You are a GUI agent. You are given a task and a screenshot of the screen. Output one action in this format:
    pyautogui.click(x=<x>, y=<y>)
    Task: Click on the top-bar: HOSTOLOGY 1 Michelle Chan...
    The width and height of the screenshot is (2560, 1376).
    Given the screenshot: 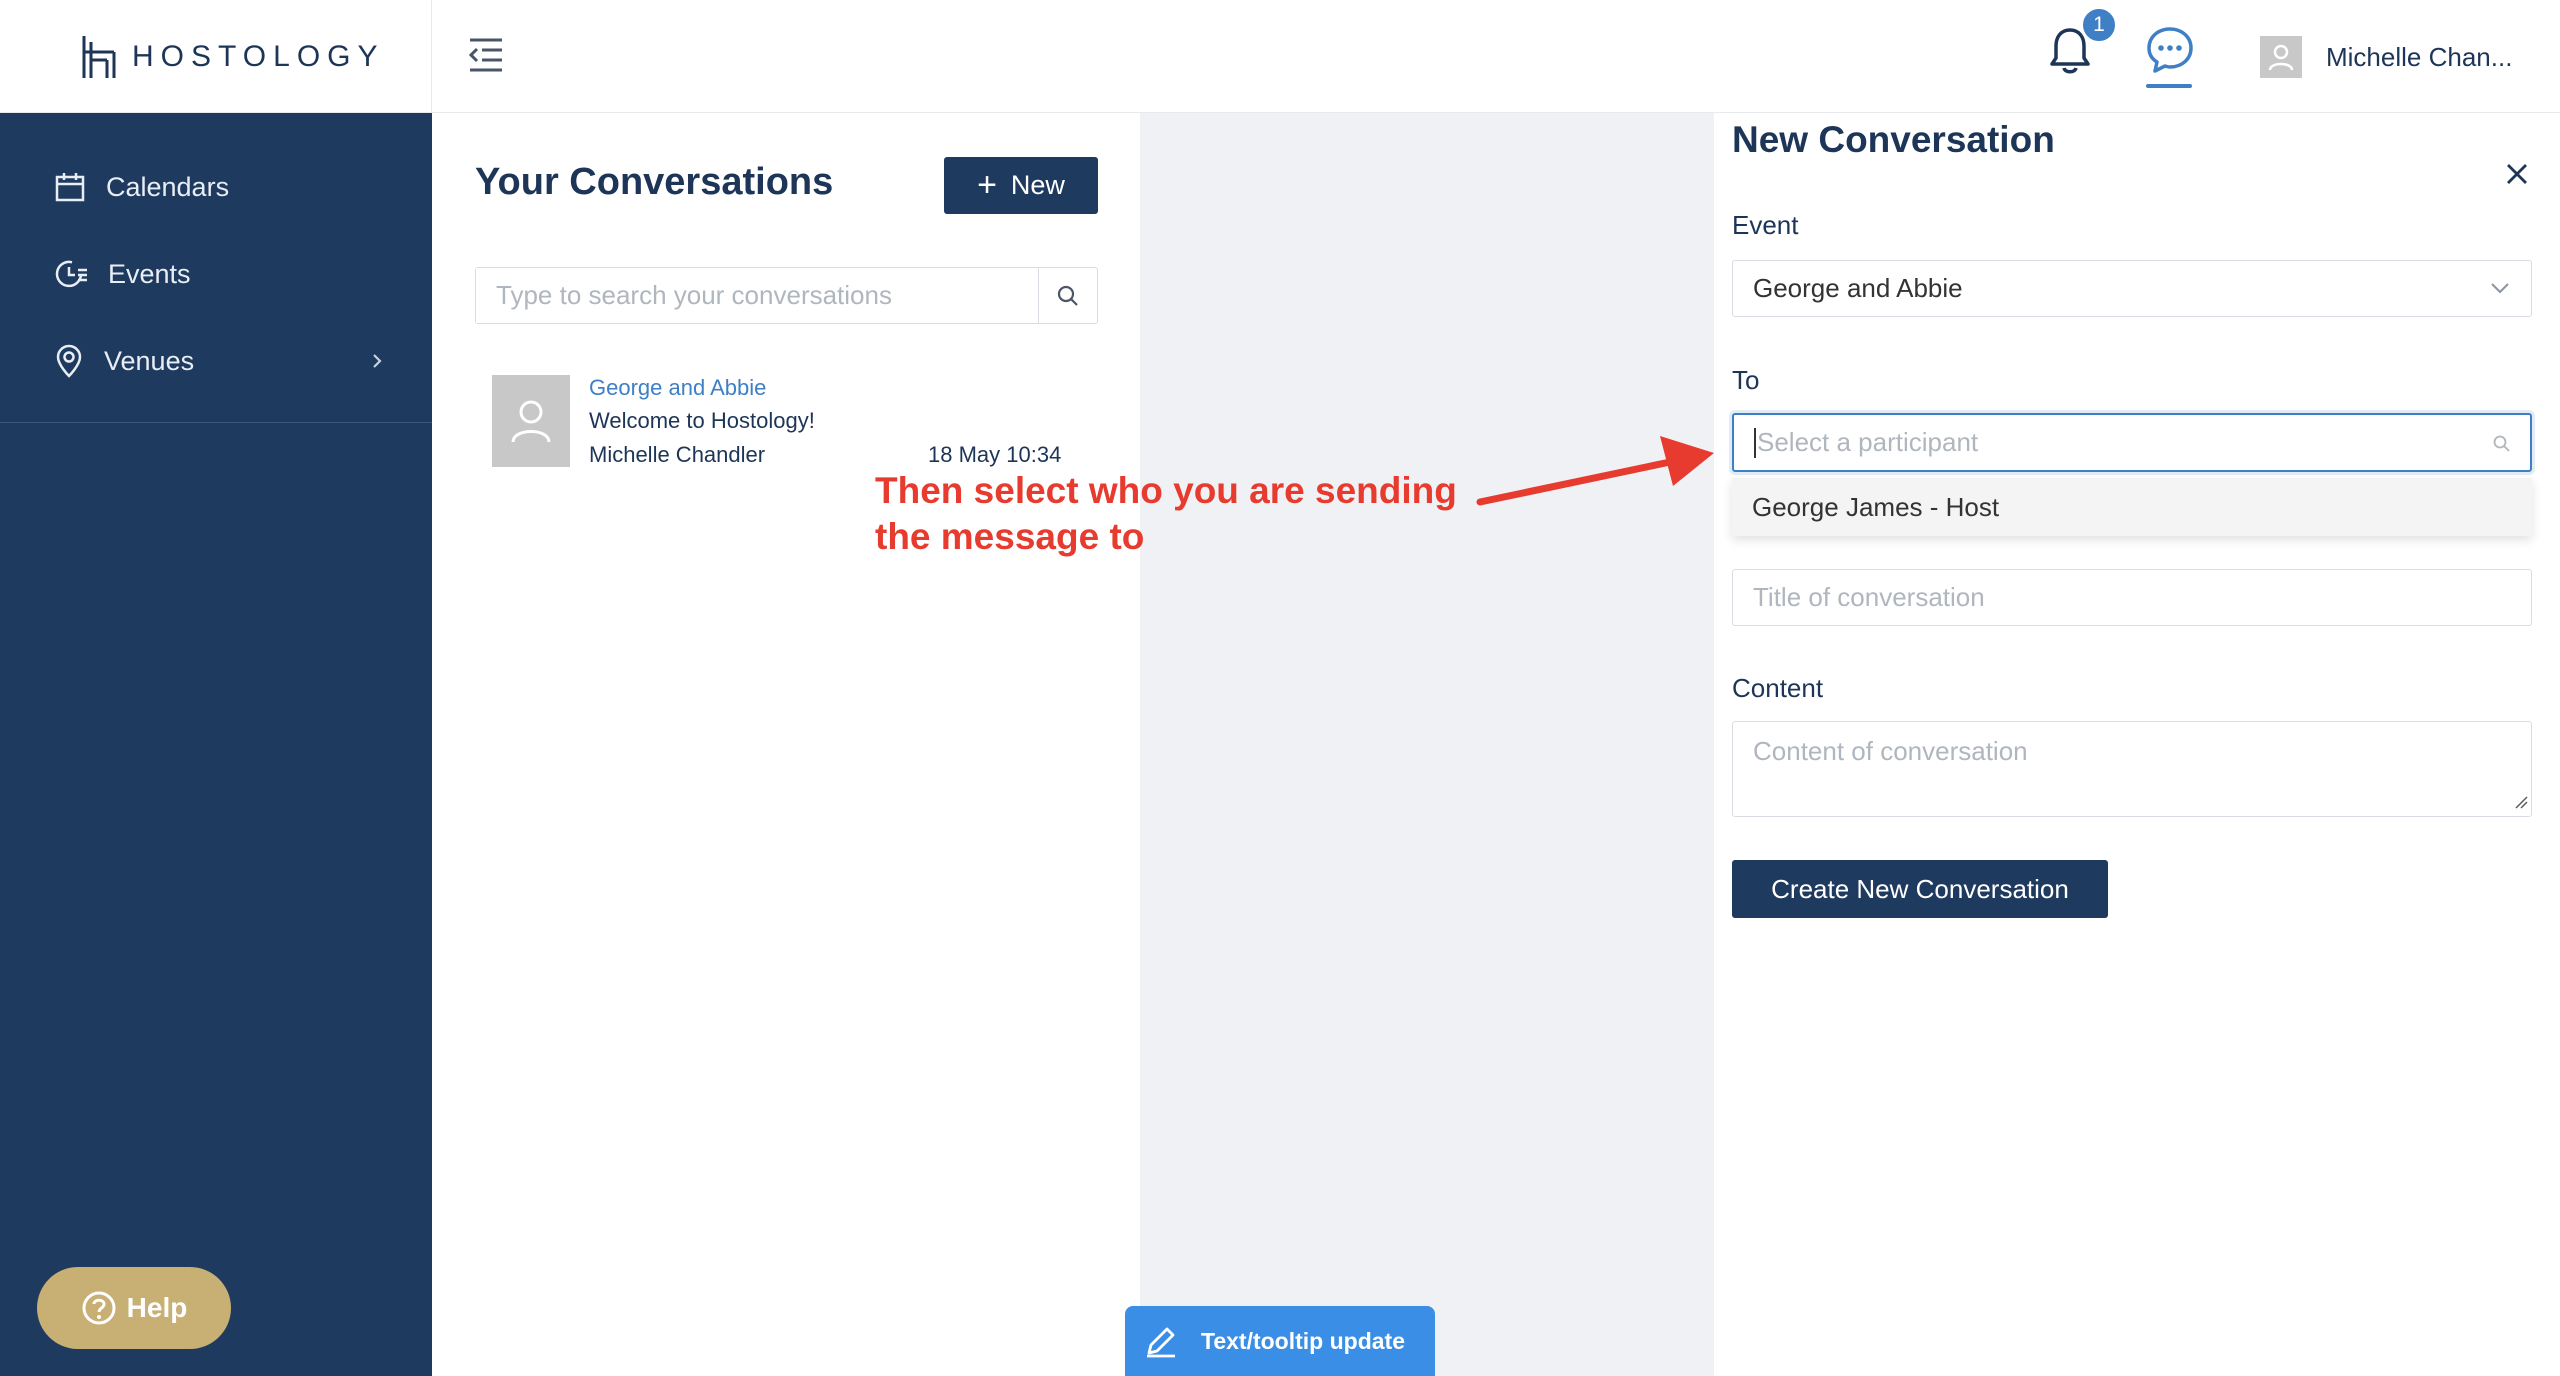 What is the action you would take?
    pyautogui.click(x=1280, y=56)
    